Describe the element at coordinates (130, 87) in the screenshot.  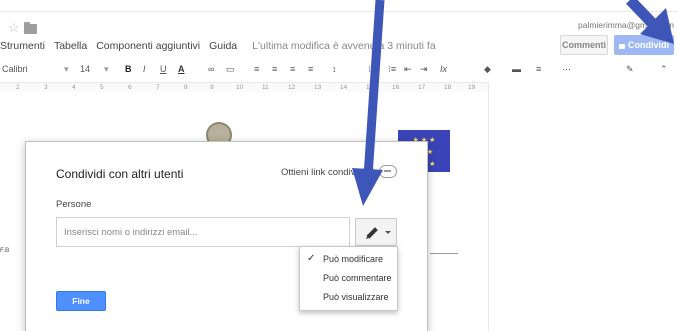
I see `ruler-mark: 6` at that location.